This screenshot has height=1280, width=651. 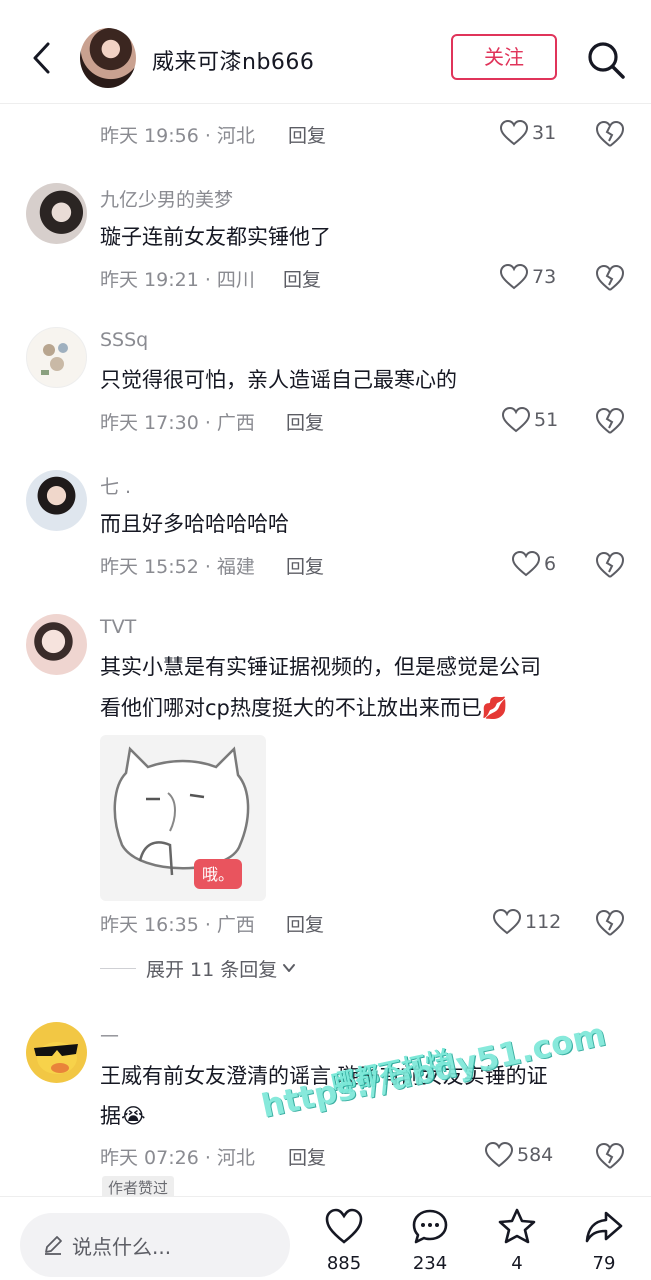 I want to click on comment-like-button: 584, so click(x=519, y=1155).